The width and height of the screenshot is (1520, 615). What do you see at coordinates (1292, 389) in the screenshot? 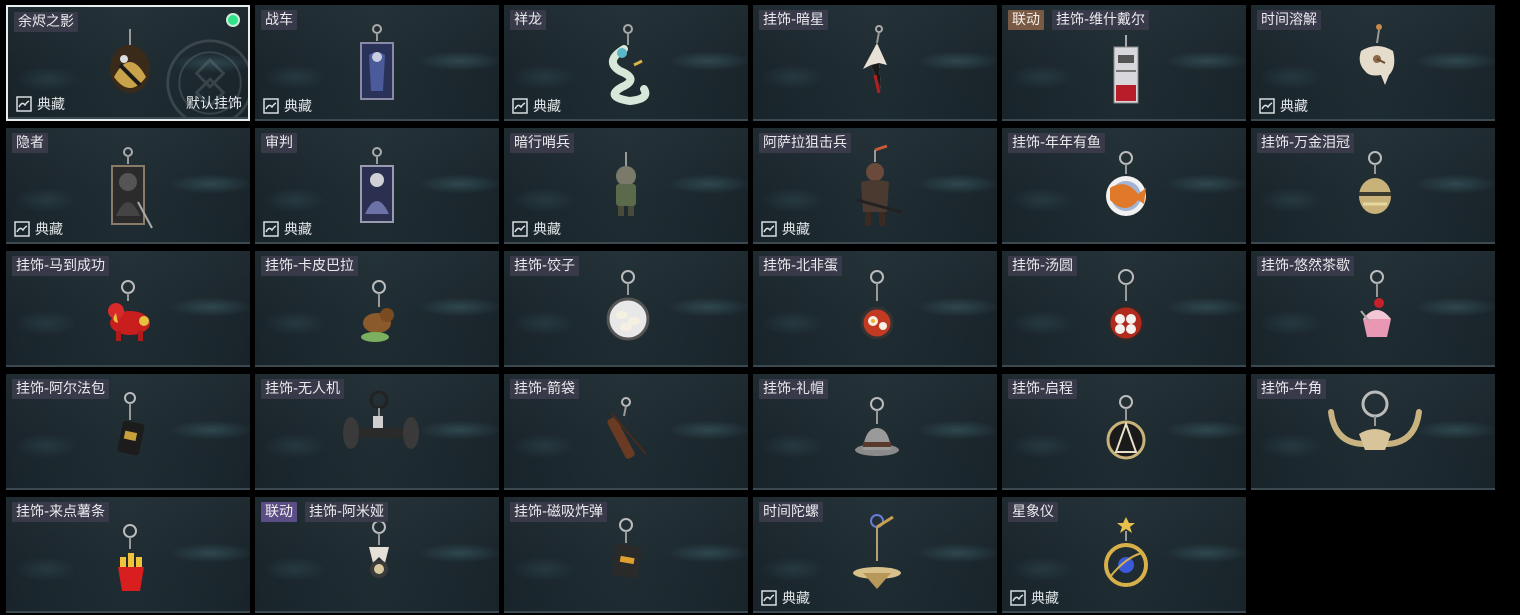
I see `charm-name-label: 挂饰-牛角` at bounding box center [1292, 389].